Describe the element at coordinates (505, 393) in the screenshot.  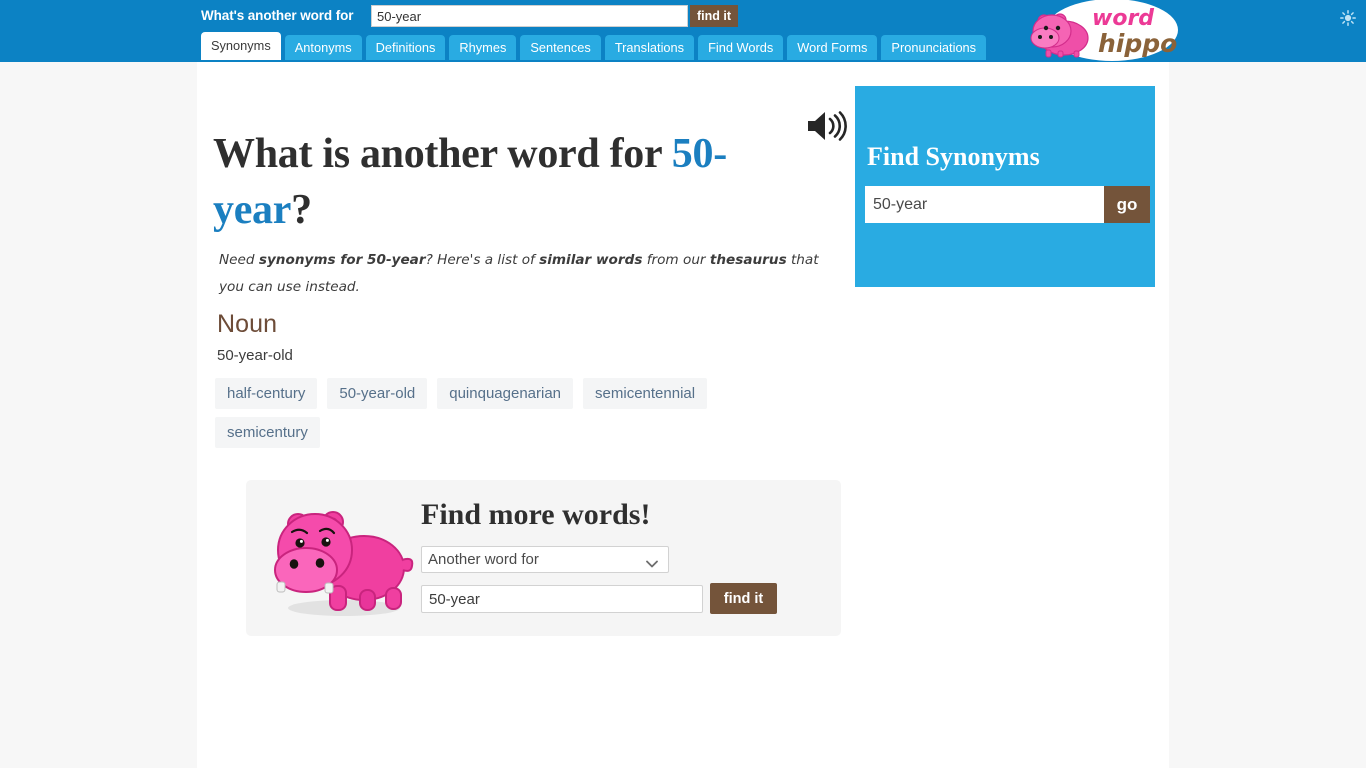
I see `synonym-chip: quinquagenarian` at that location.